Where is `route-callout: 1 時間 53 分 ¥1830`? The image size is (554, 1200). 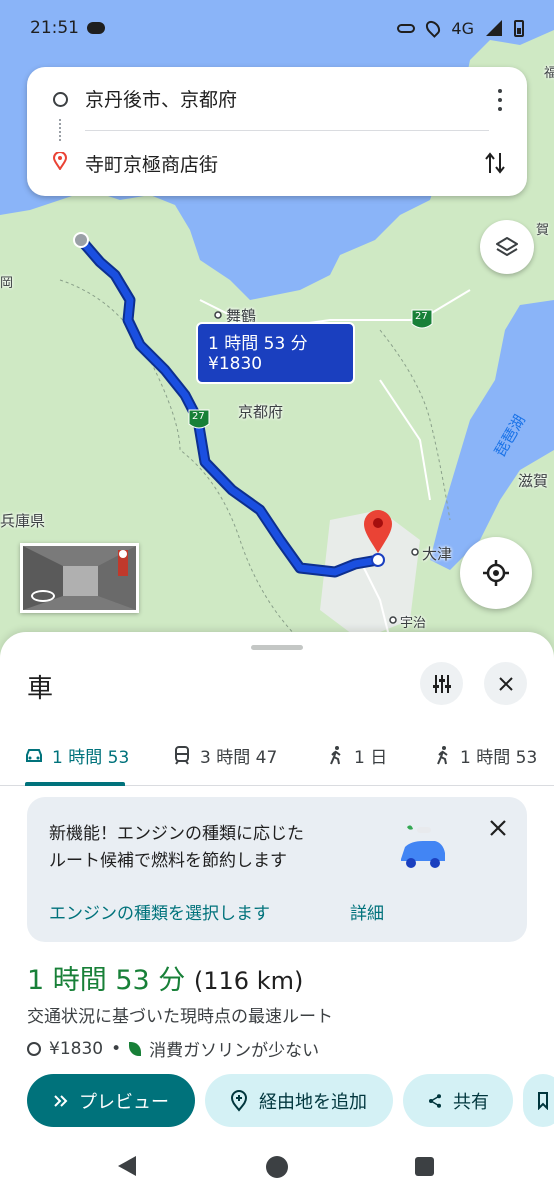
route-callout: 1 時間 53 分 ¥1830 is located at coordinates (275, 353).